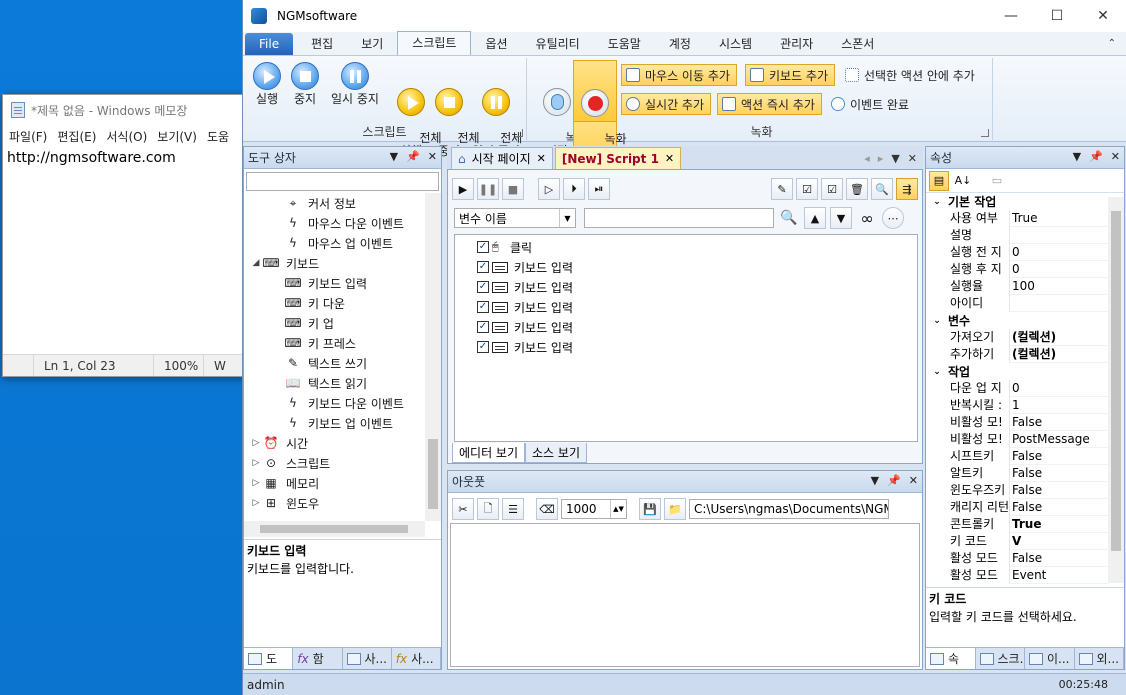 The image size is (1126, 695). I want to click on run-from-button: ⏵, so click(574, 189).